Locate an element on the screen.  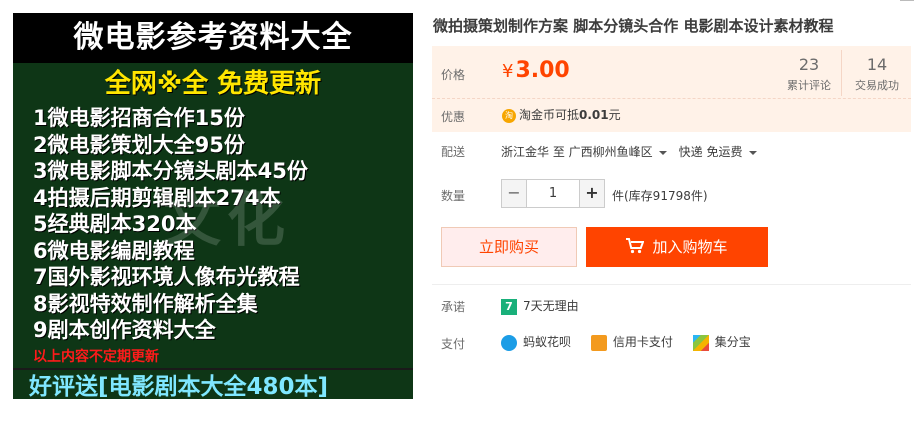
seven-day-return-icon: 7 is located at coordinates (509, 306).